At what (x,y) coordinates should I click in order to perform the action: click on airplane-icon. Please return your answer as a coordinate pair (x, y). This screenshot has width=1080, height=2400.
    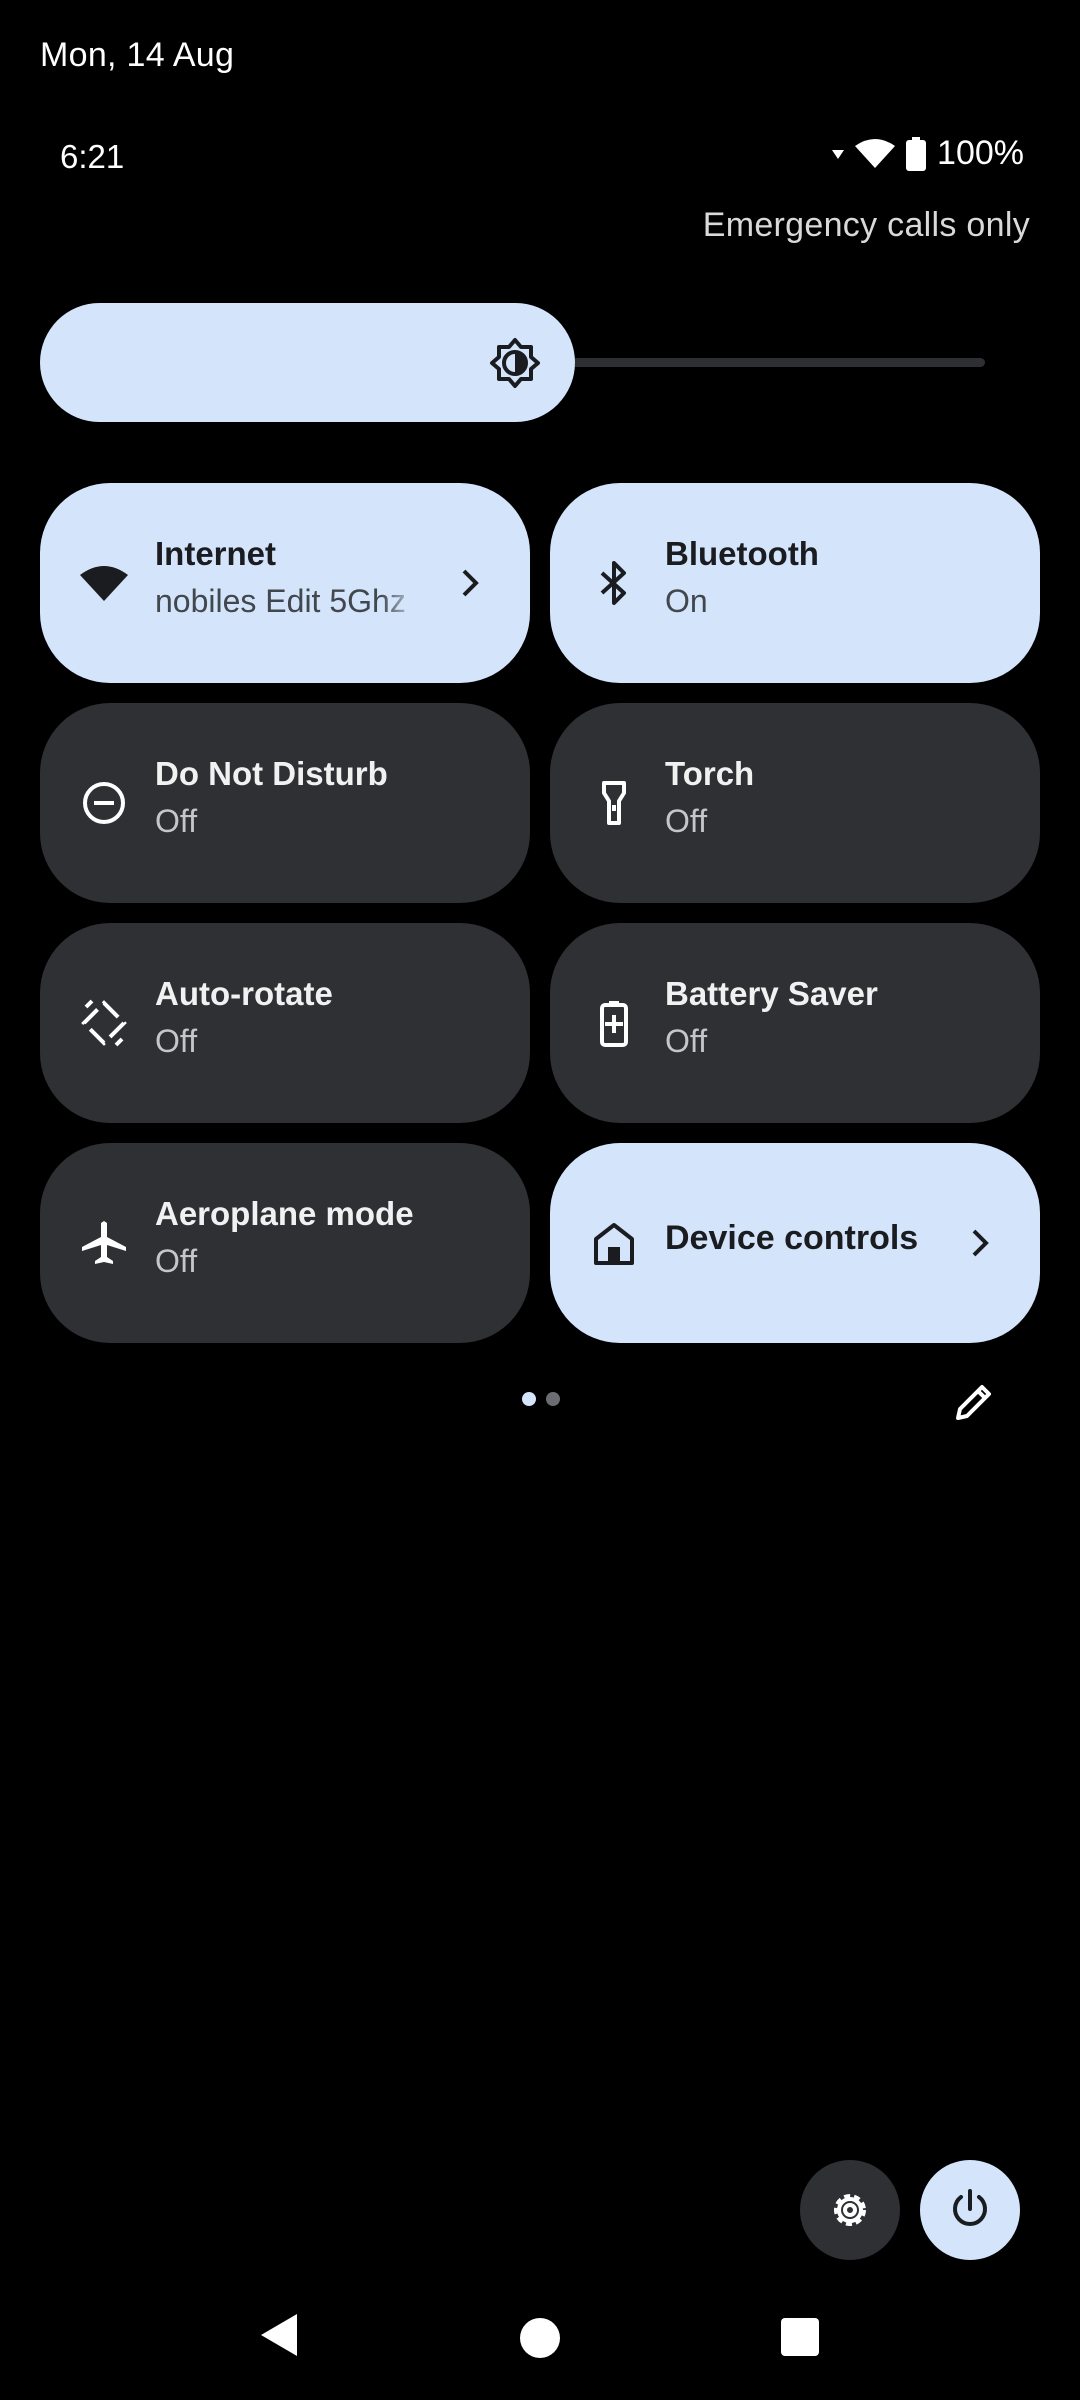
    Looking at the image, I should click on (104, 1242).